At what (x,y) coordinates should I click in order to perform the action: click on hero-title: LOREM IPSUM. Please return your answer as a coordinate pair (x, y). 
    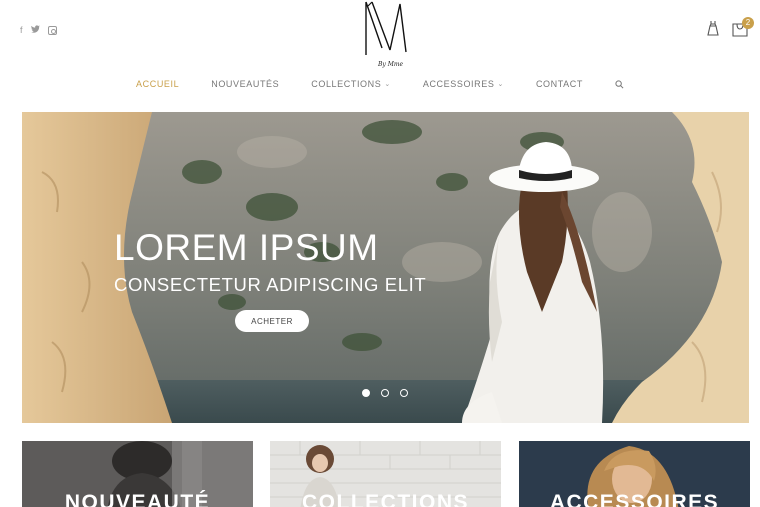
    Looking at the image, I should click on (246, 247).